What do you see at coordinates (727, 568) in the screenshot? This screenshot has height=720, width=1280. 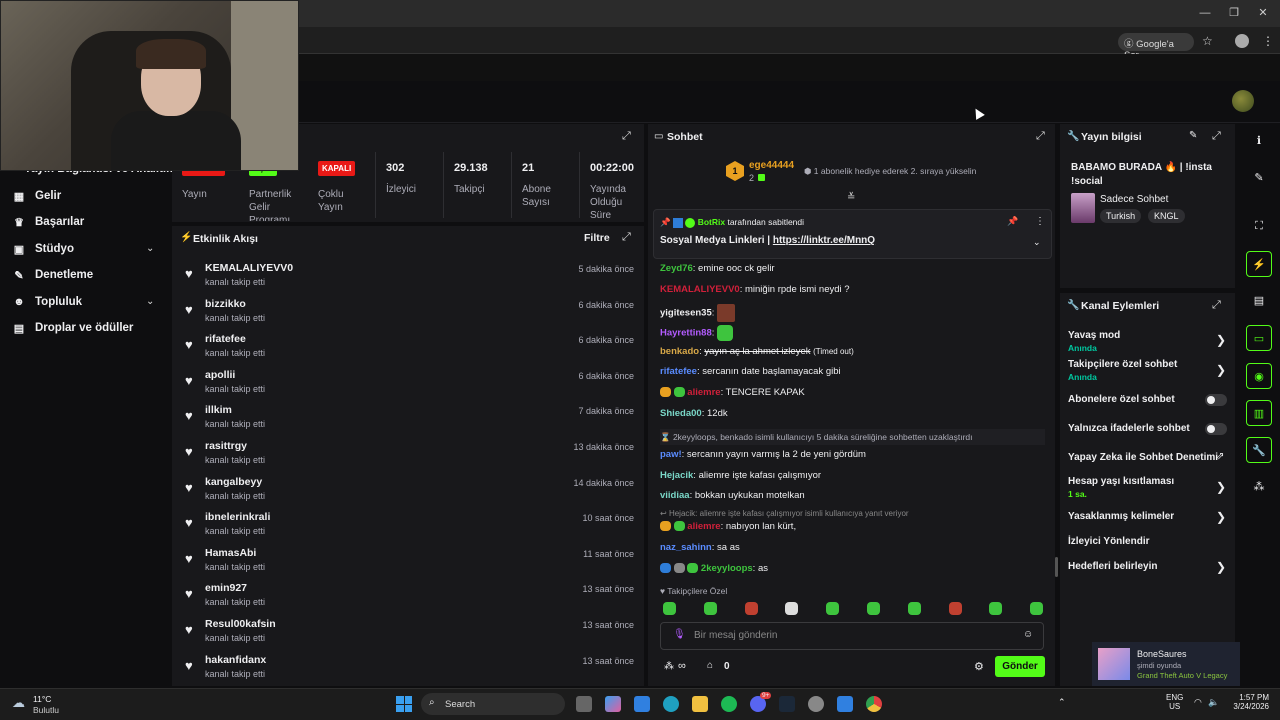 I see `chat-username: 2keyyloops` at bounding box center [727, 568].